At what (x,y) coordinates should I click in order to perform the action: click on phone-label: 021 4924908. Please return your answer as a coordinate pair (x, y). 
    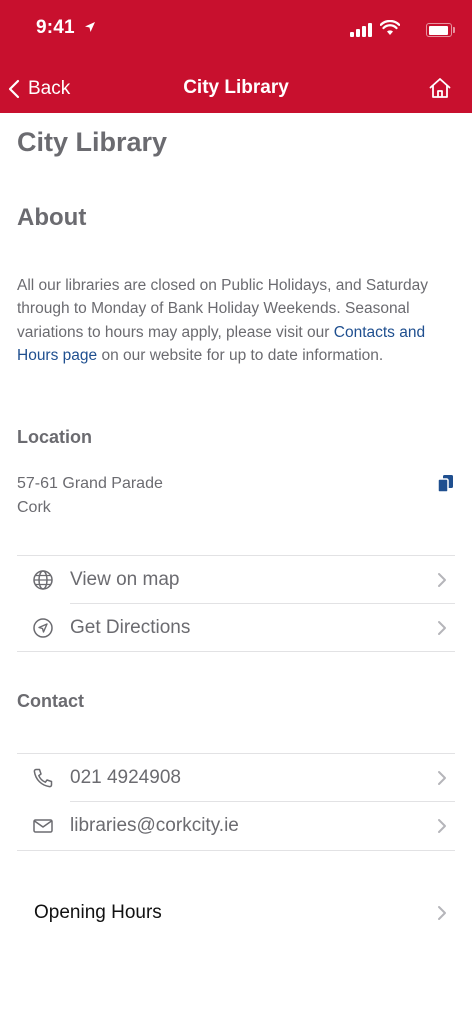
    Looking at the image, I should click on (125, 777).